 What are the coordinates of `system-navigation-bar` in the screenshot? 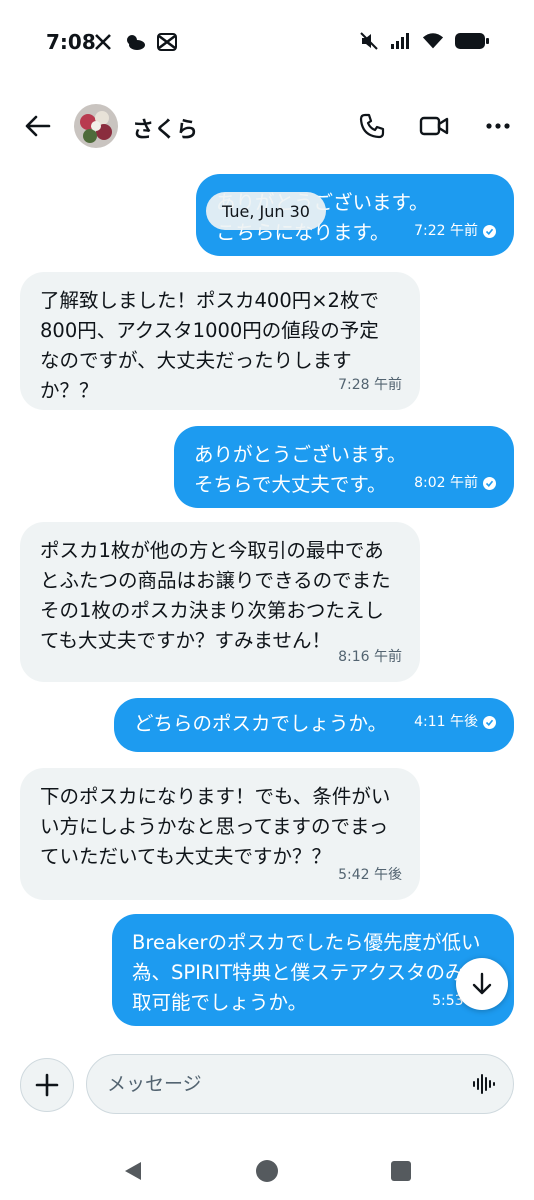 It's located at (267, 1170).